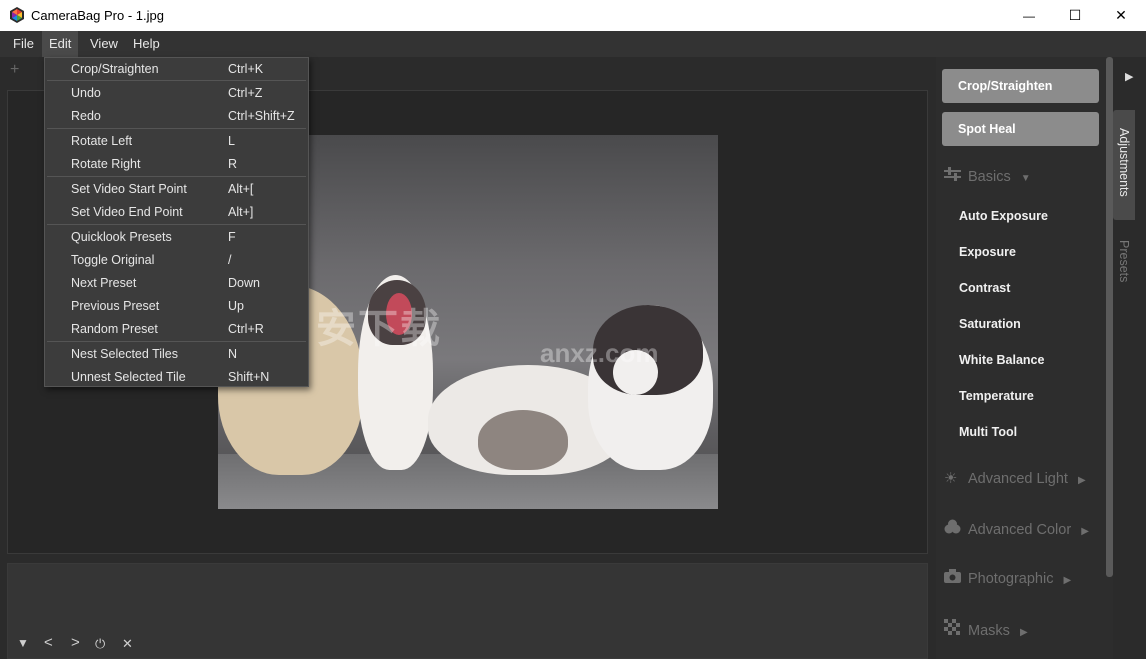  Describe the element at coordinates (23, 643) in the screenshot. I see `collapse-icon: ▼` at that location.